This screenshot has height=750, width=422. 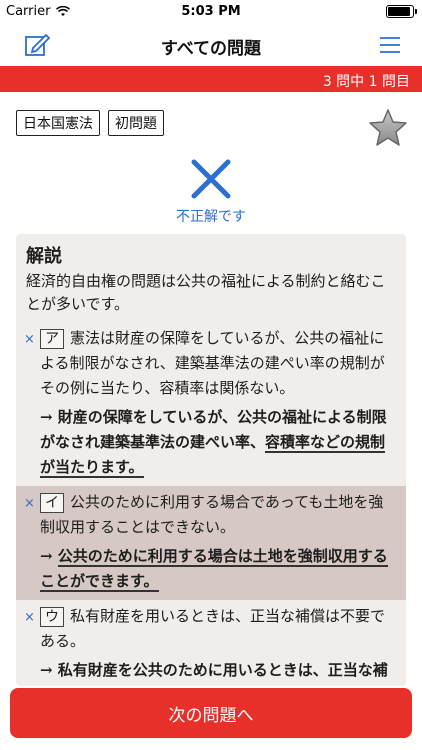 I want to click on result-label: 不正解です, so click(x=211, y=217).